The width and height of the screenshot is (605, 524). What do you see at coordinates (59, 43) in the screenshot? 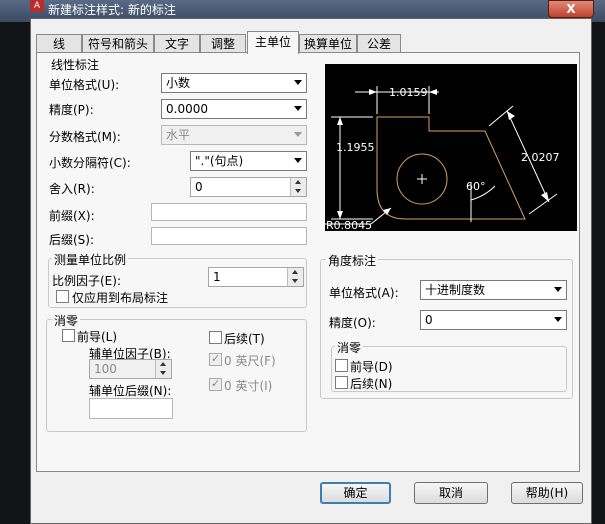
I see `tab-lines: 线` at bounding box center [59, 43].